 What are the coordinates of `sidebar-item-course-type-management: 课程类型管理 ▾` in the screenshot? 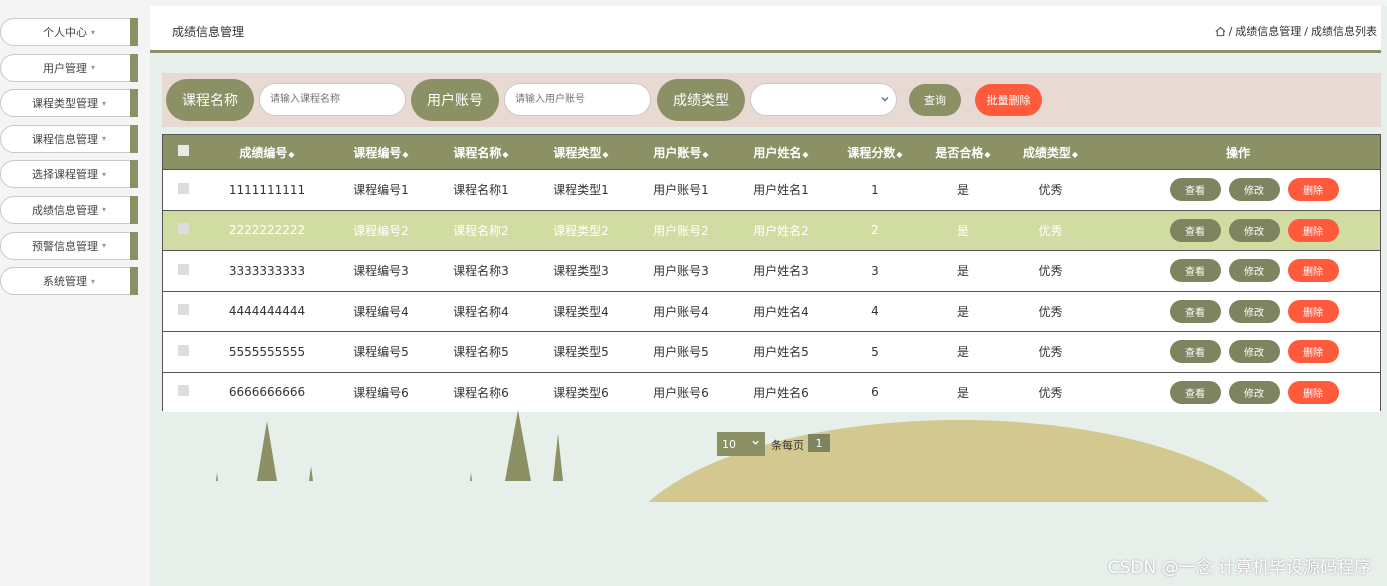 It's located at (69, 103).